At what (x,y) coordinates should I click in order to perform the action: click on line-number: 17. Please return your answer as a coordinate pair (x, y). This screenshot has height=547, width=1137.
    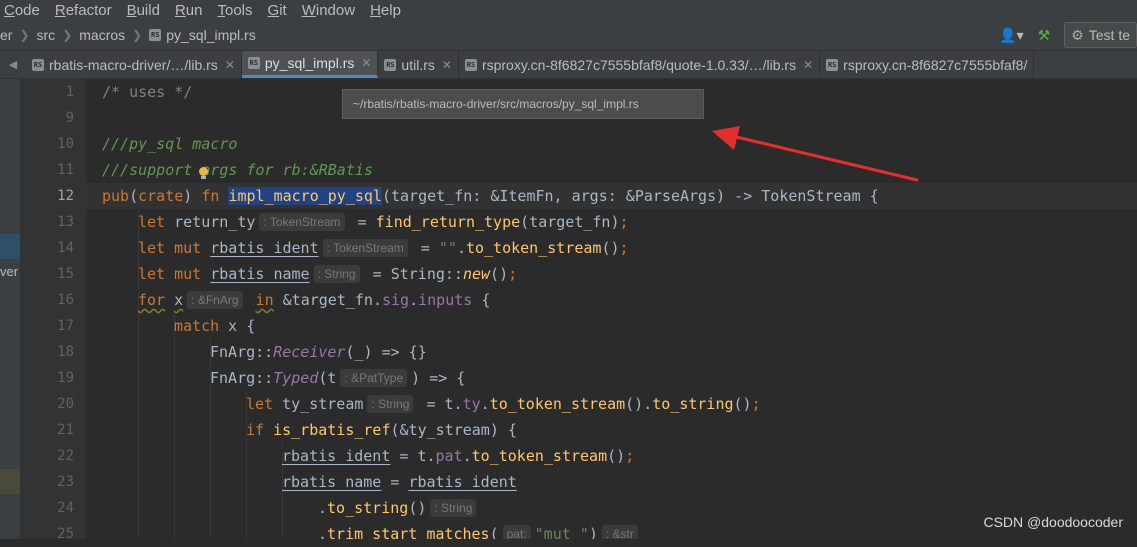
    Looking at the image, I should click on (57, 326).